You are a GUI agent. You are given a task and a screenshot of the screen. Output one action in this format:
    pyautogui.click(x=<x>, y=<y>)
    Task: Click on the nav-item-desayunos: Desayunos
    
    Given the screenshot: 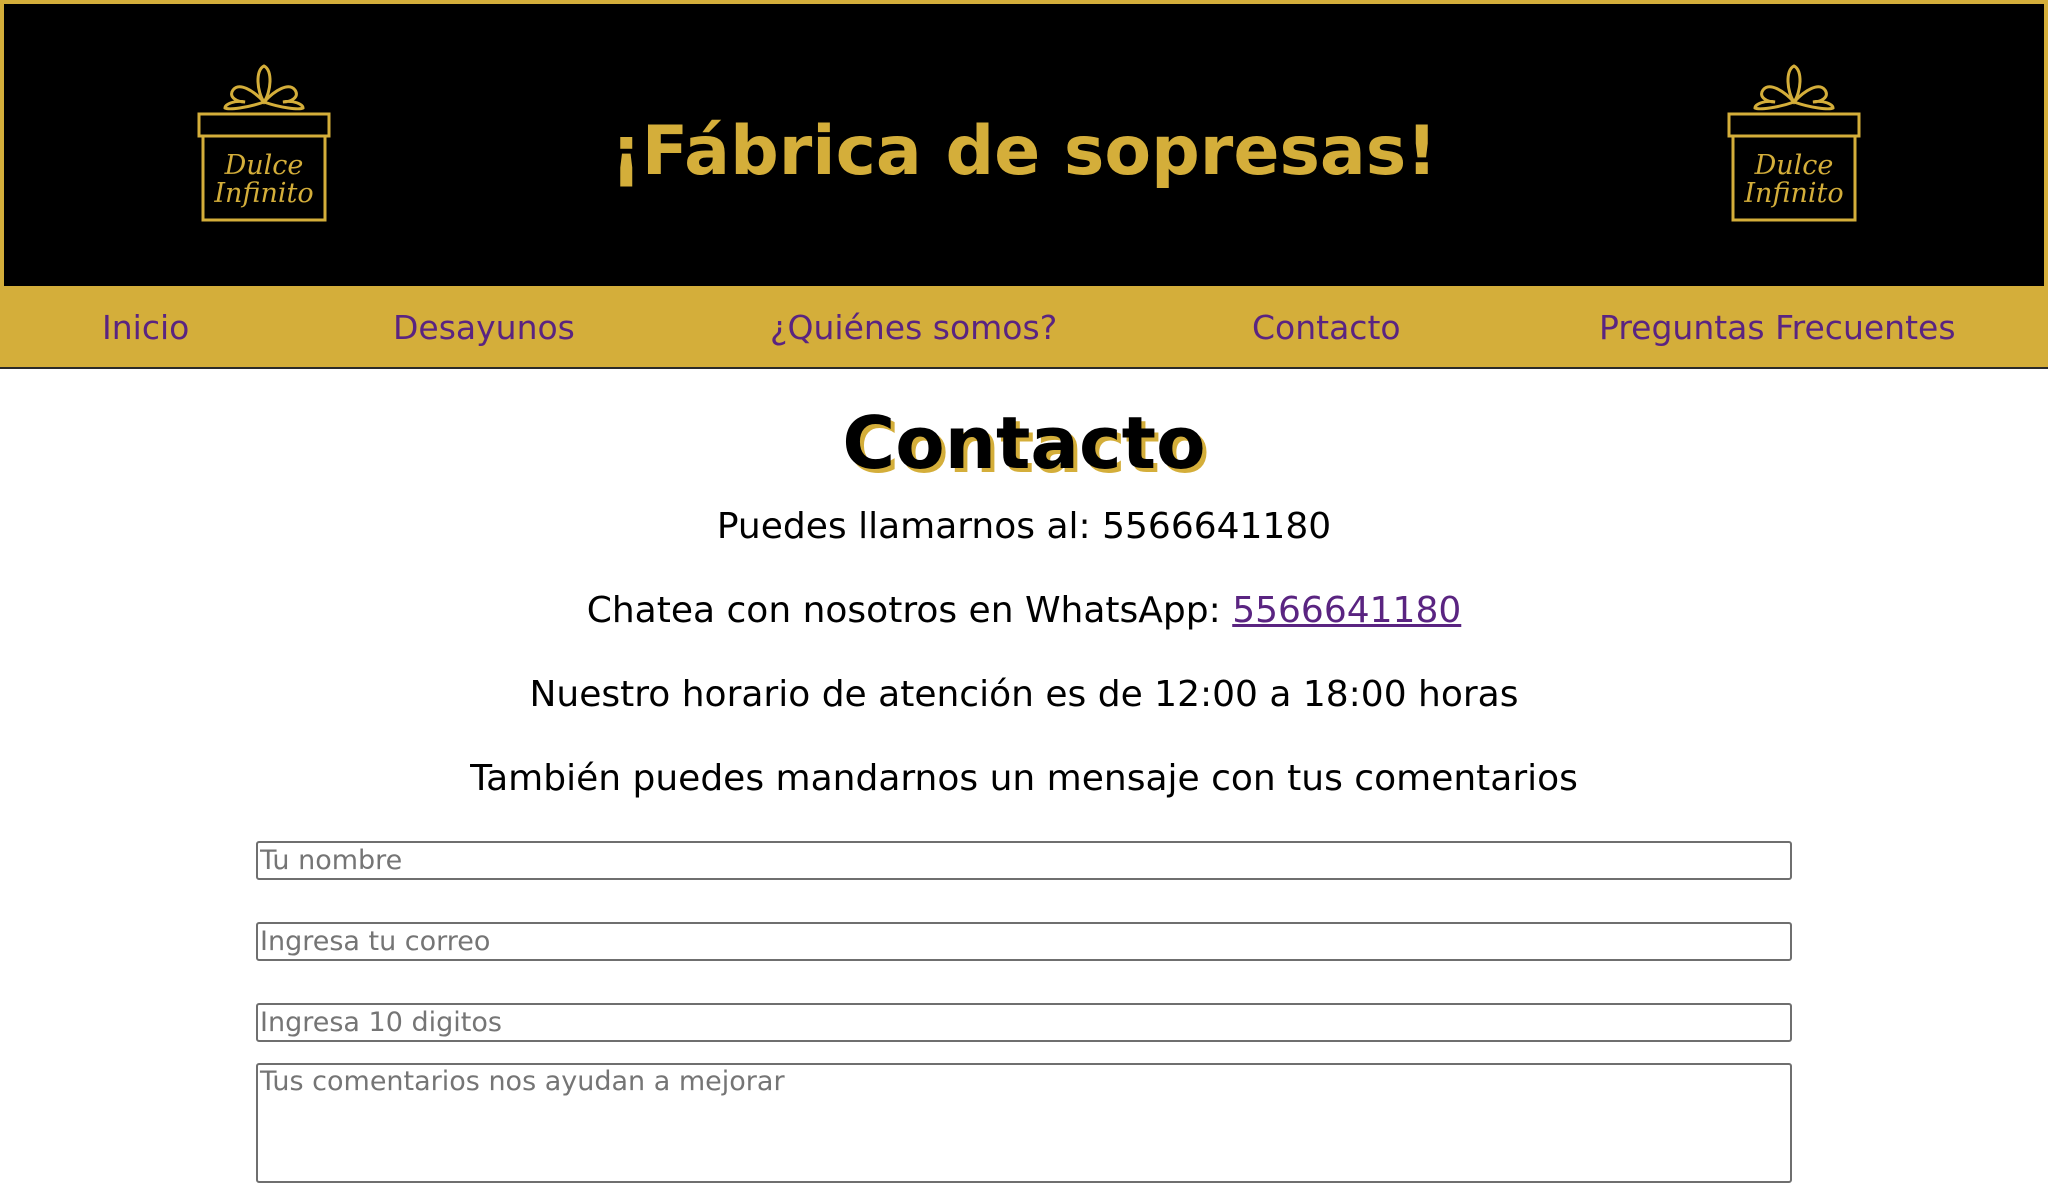 What is the action you would take?
    pyautogui.click(x=484, y=328)
    